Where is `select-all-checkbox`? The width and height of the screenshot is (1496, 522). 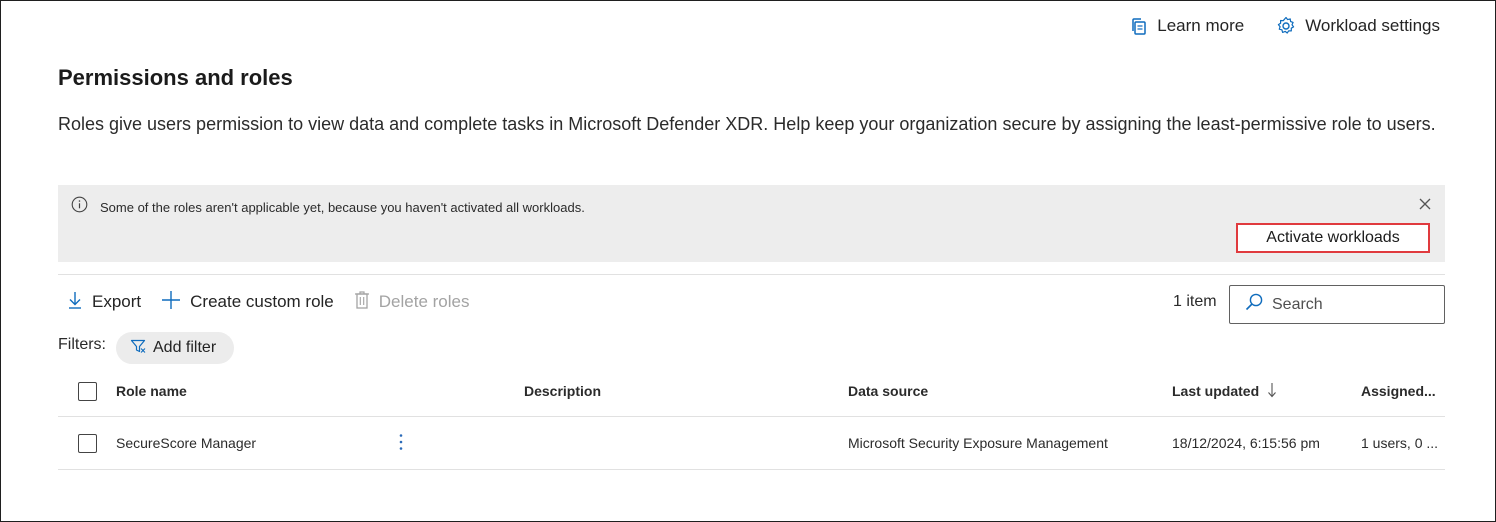
select-all-checkbox is located at coordinates (87, 391).